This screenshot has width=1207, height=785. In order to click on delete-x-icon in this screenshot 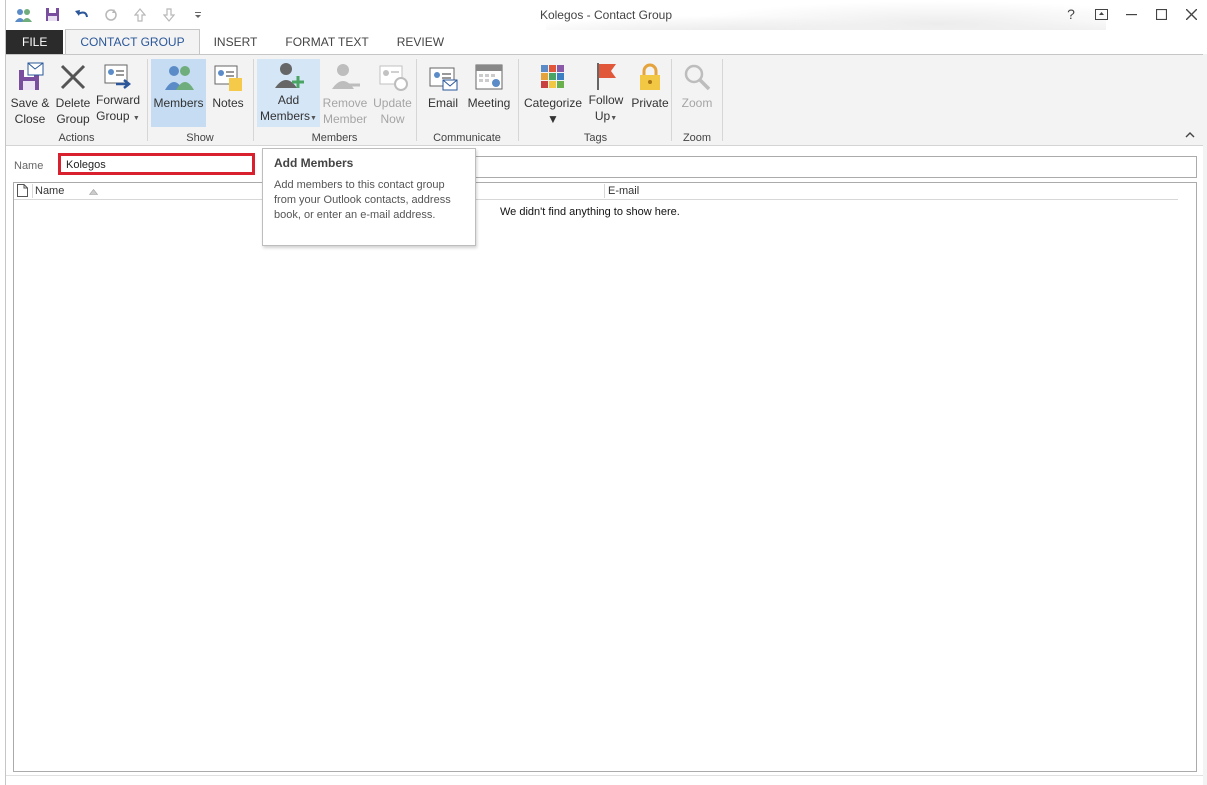, I will do `click(73, 77)`.